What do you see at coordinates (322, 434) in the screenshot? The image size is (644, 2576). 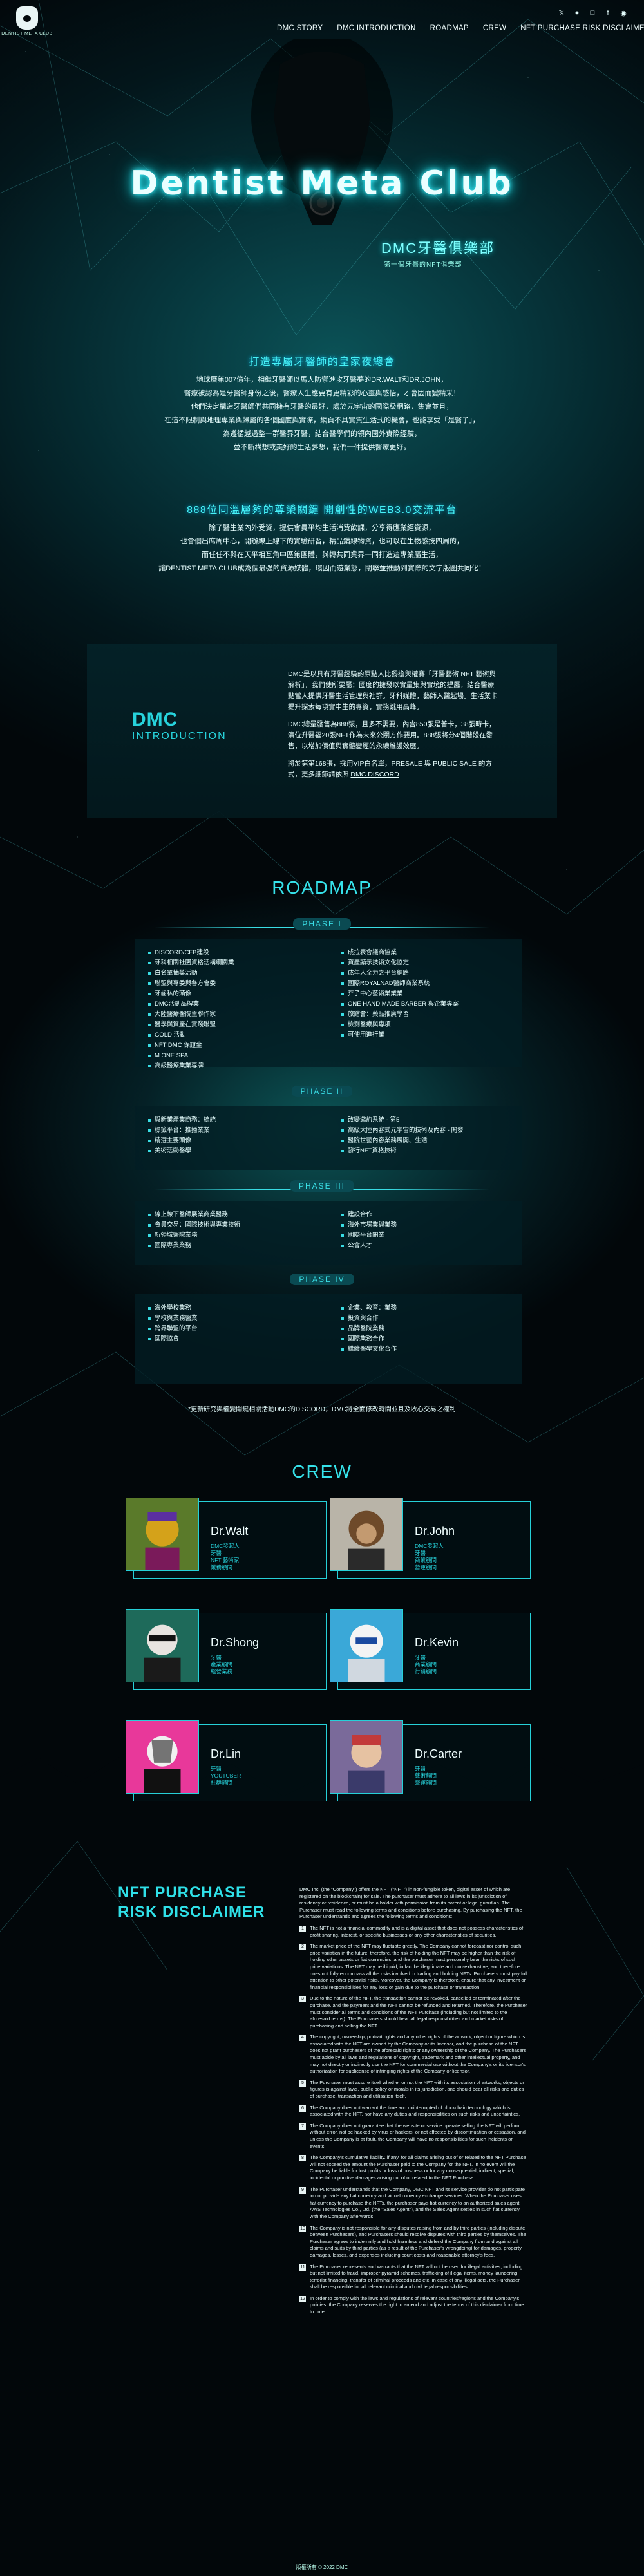 I see `story-line: 為遵循越過整一群醫界牙醫，結合醫學們的領內國外實際經驗，` at bounding box center [322, 434].